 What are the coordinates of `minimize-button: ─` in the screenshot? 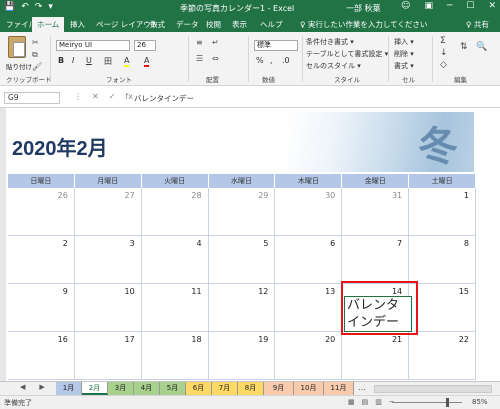 It's located at (449, 6).